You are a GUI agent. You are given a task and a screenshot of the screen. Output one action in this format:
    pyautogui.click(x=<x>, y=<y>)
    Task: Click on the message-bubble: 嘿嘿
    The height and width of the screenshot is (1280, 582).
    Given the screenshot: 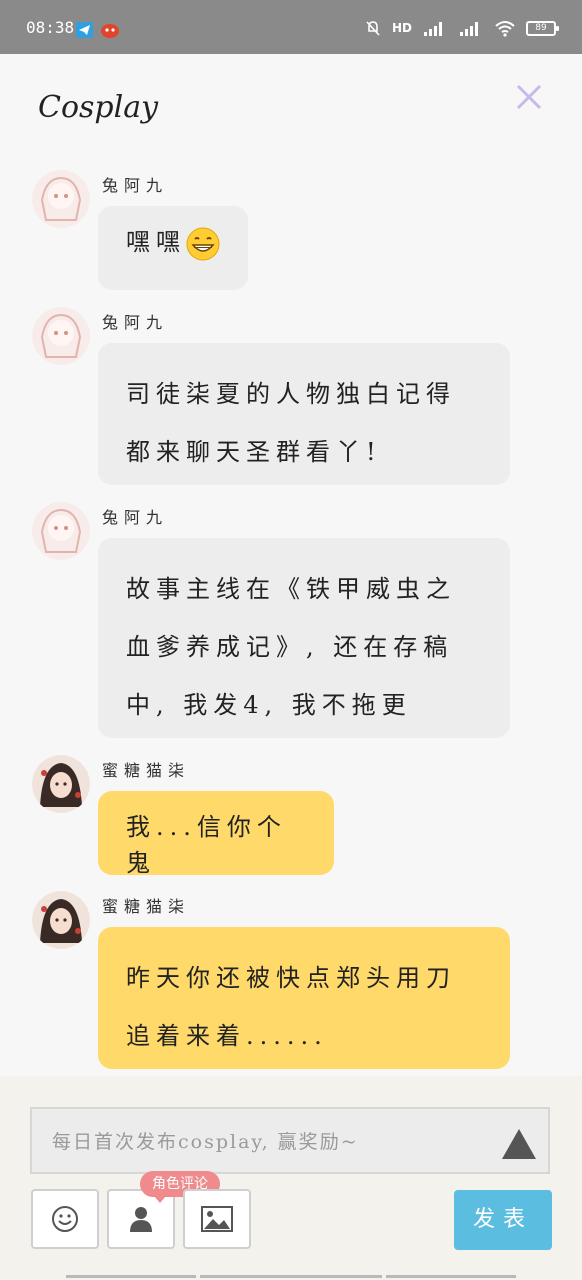 What is the action you would take?
    pyautogui.click(x=173, y=248)
    